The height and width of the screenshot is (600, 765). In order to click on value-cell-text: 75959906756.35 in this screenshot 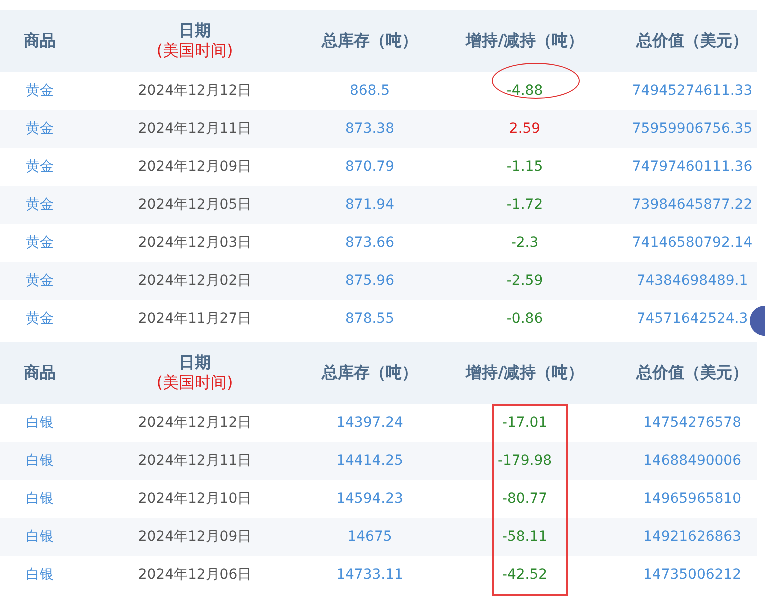, I will do `click(692, 129)`.